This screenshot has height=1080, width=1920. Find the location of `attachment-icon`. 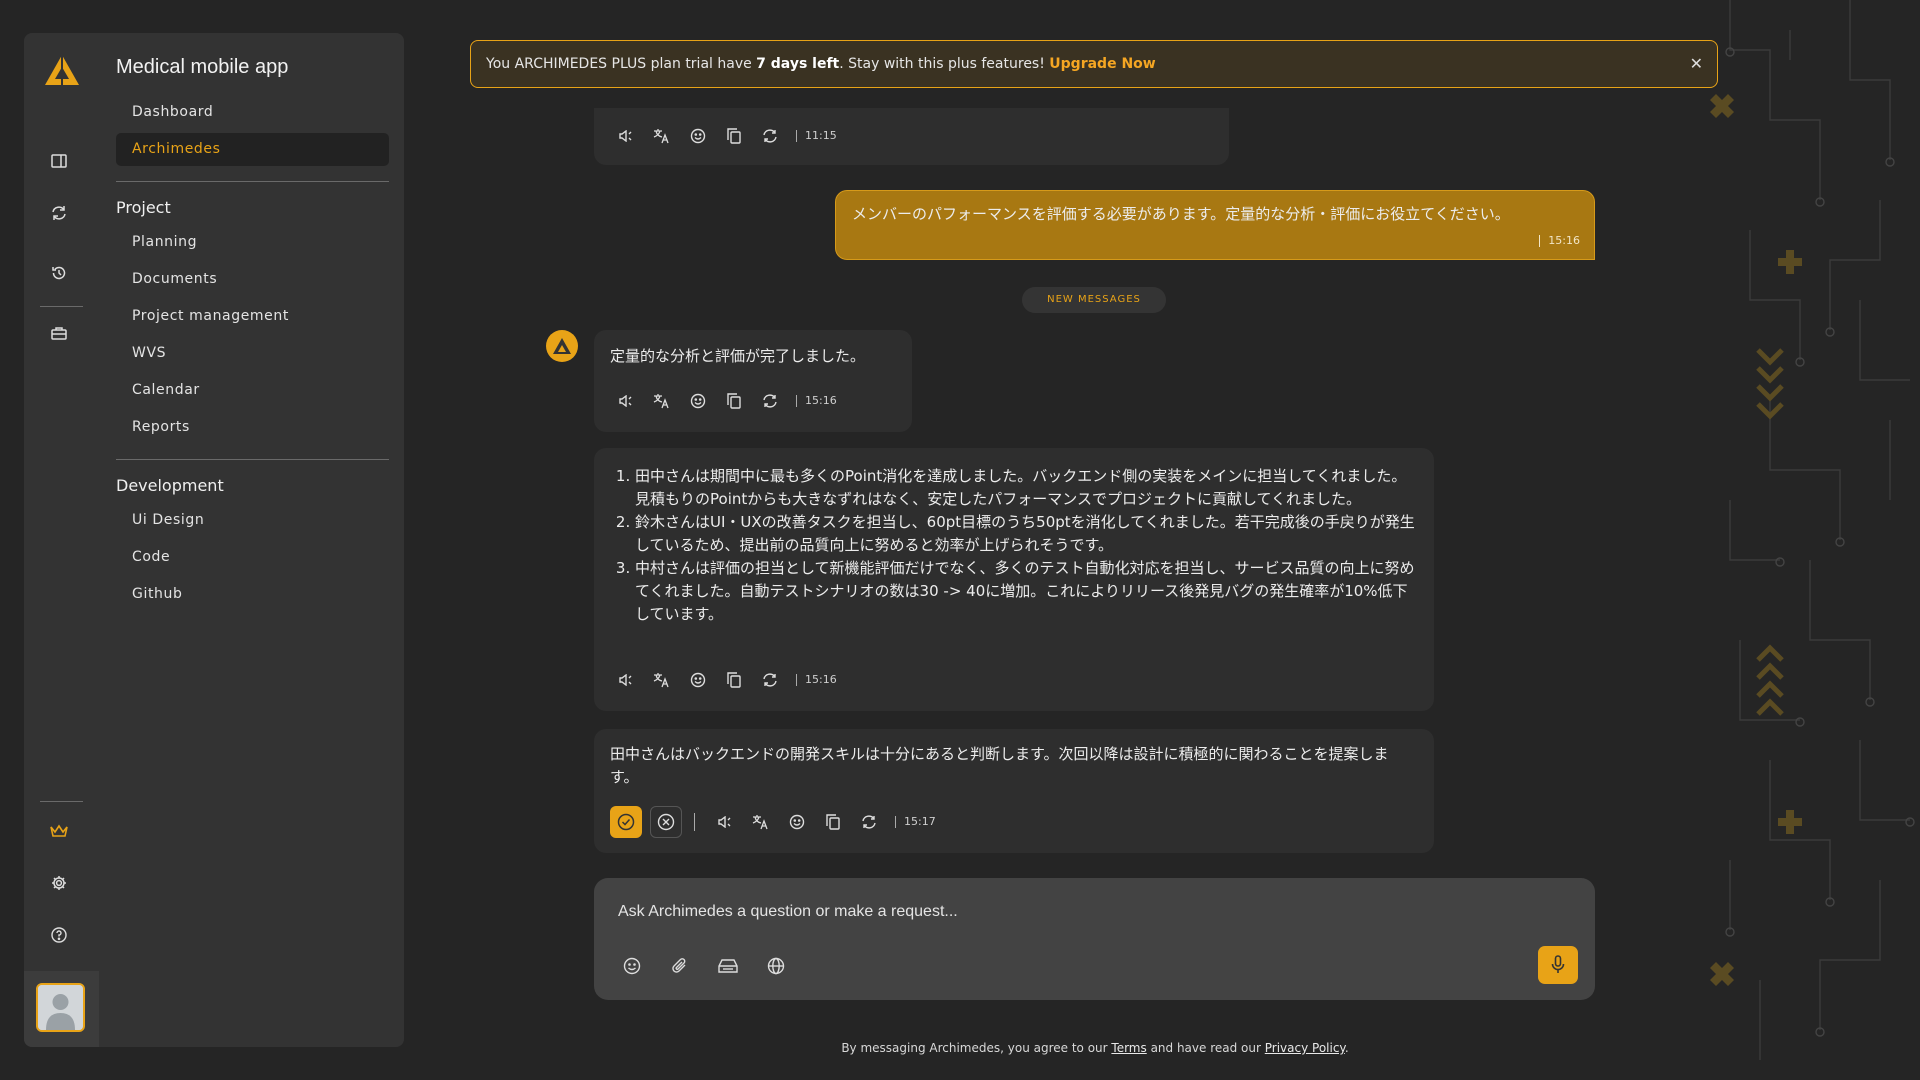

attachment-icon is located at coordinates (680, 966).